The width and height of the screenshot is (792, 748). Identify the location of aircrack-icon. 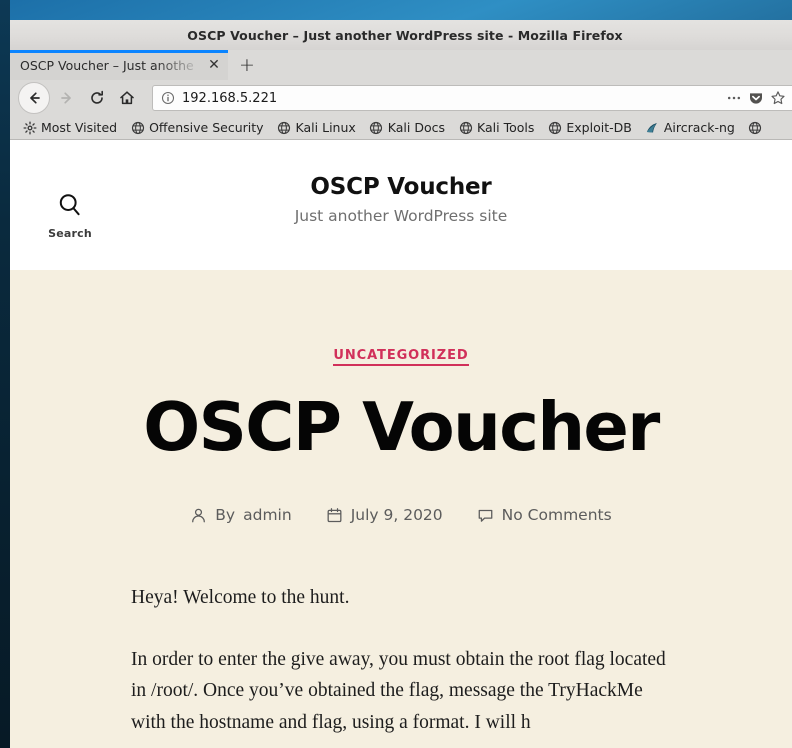
(652, 127).